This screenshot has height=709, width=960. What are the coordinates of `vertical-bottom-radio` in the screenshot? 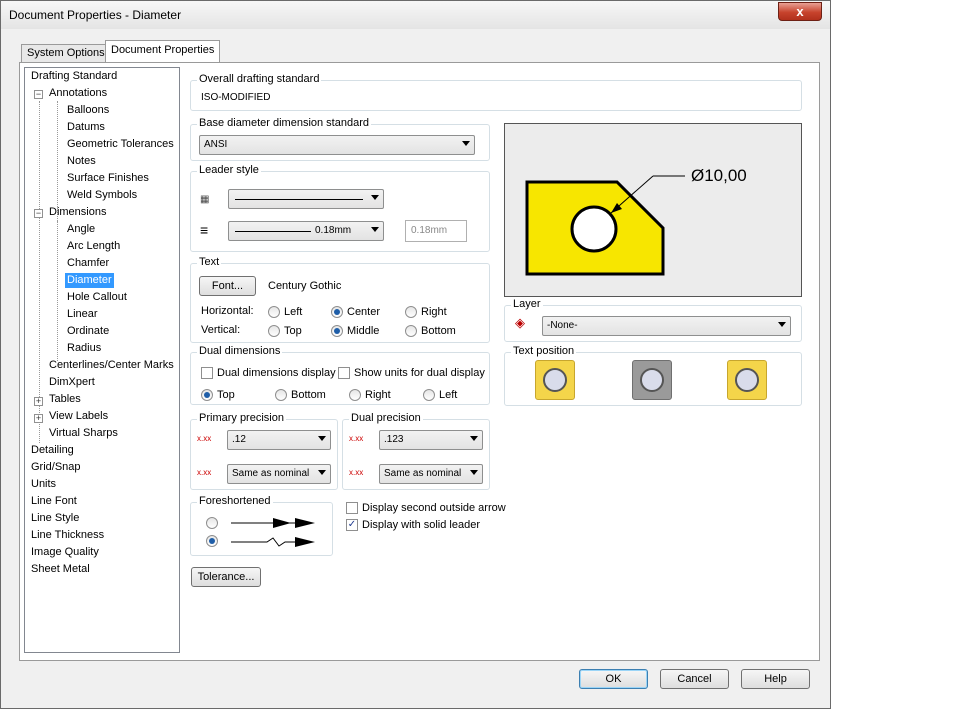 It's located at (411, 331).